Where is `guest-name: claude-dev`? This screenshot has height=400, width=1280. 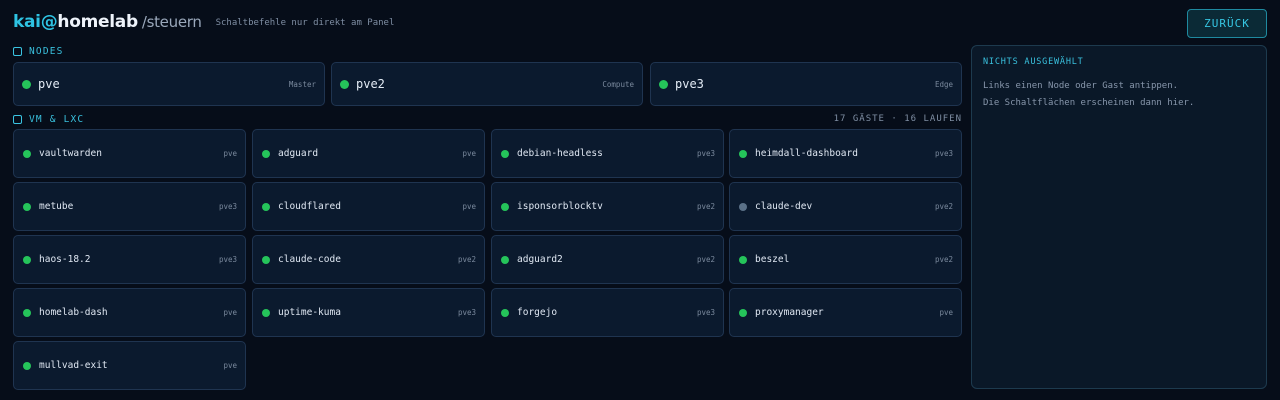
guest-name: claude-dev is located at coordinates (784, 206).